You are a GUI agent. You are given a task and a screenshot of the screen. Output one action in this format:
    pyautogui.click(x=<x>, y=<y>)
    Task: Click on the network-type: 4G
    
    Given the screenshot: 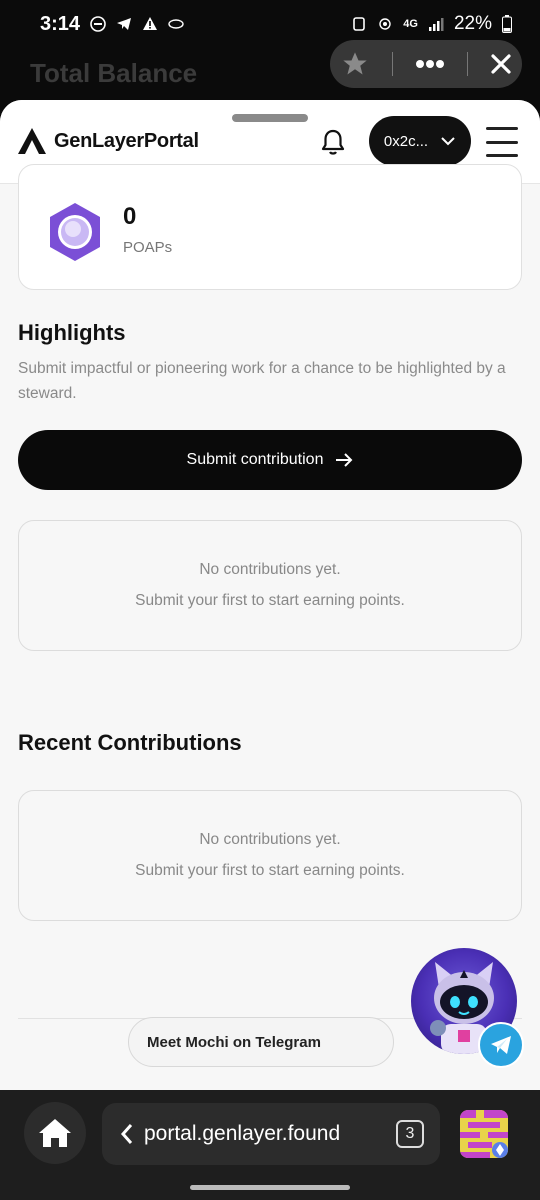 What is the action you would take?
    pyautogui.click(x=410, y=24)
    